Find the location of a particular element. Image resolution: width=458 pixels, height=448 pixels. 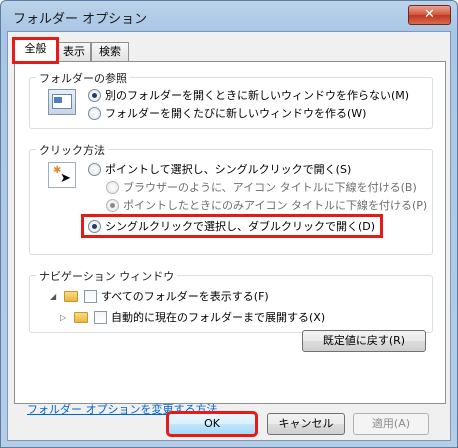

underline-browser-label: ブラウザーのように、アイコン タイトルに下線を付ける(B) is located at coordinates (270, 187).